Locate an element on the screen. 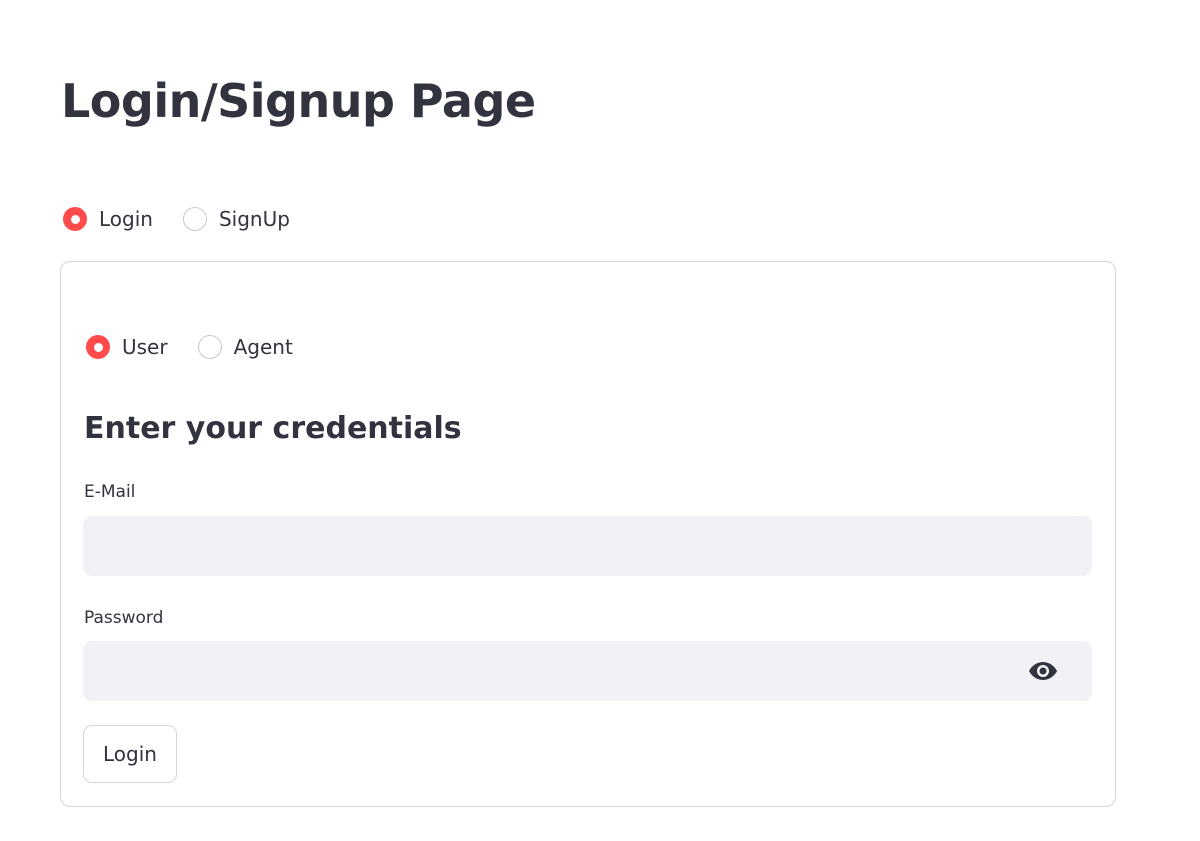 The image size is (1200, 841). eye-icon-graphic is located at coordinates (1043, 671).